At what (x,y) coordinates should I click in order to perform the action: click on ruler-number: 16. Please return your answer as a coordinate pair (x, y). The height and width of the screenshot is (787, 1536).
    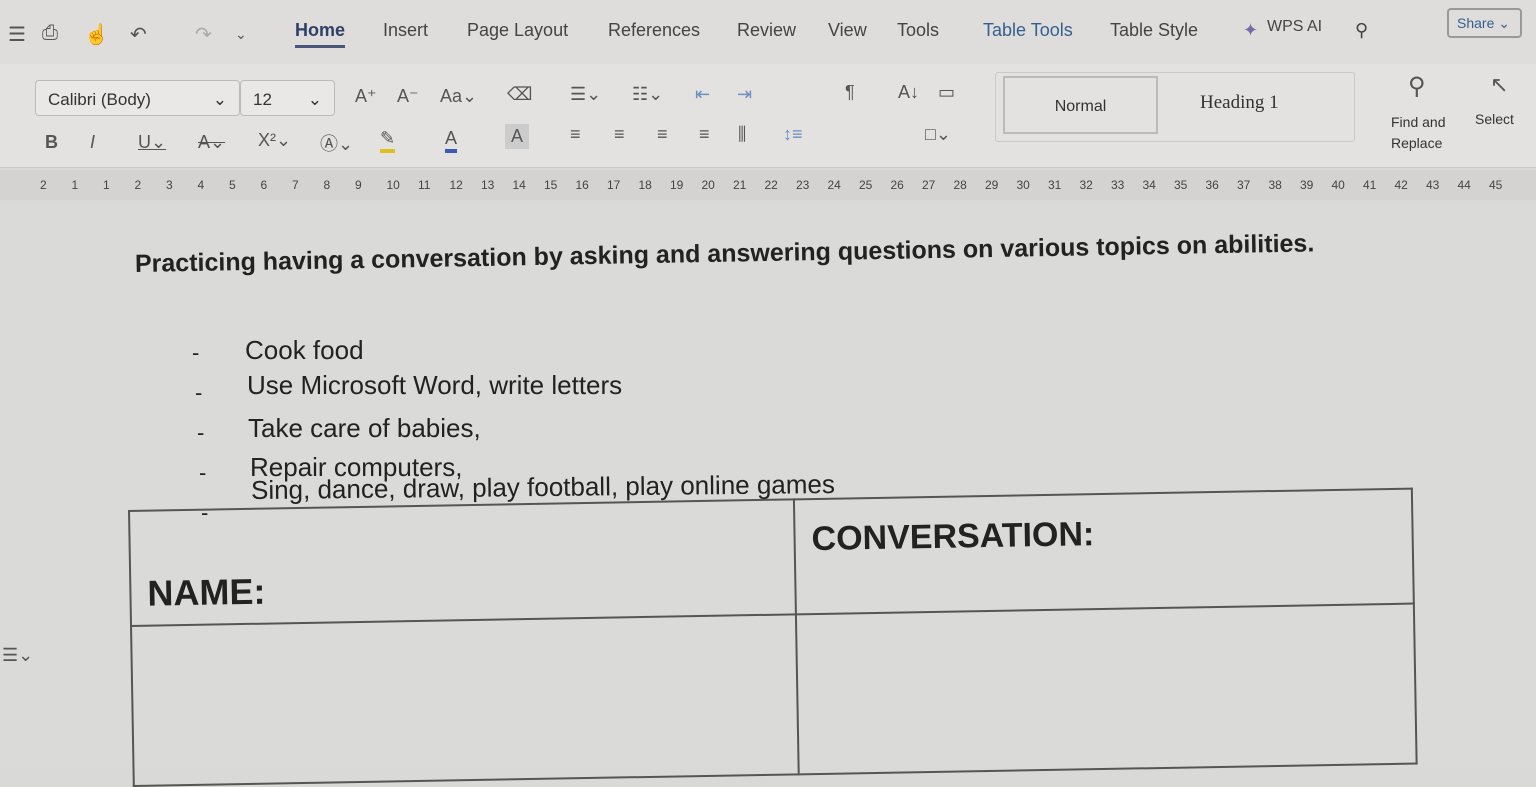
    Looking at the image, I should click on (582, 185).